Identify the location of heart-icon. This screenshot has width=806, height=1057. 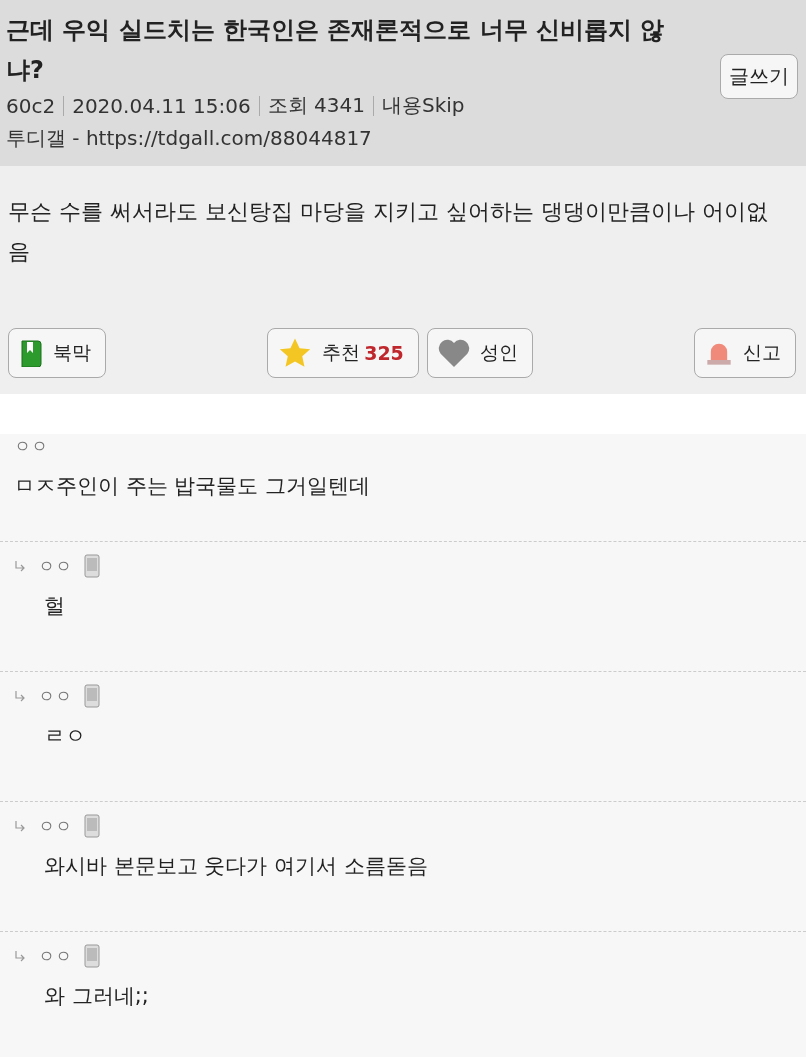
(453, 353).